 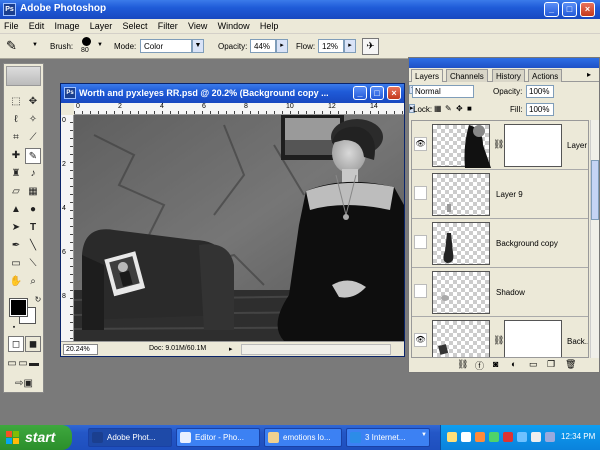 What do you see at coordinates (522, 437) in the screenshot?
I see `tray-connection-icon` at bounding box center [522, 437].